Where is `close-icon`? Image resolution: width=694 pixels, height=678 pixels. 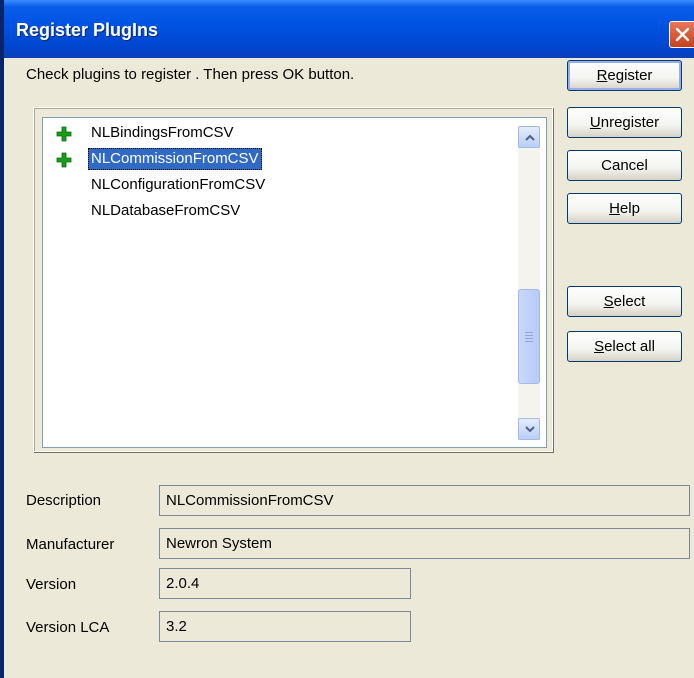
close-icon is located at coordinates (682, 34).